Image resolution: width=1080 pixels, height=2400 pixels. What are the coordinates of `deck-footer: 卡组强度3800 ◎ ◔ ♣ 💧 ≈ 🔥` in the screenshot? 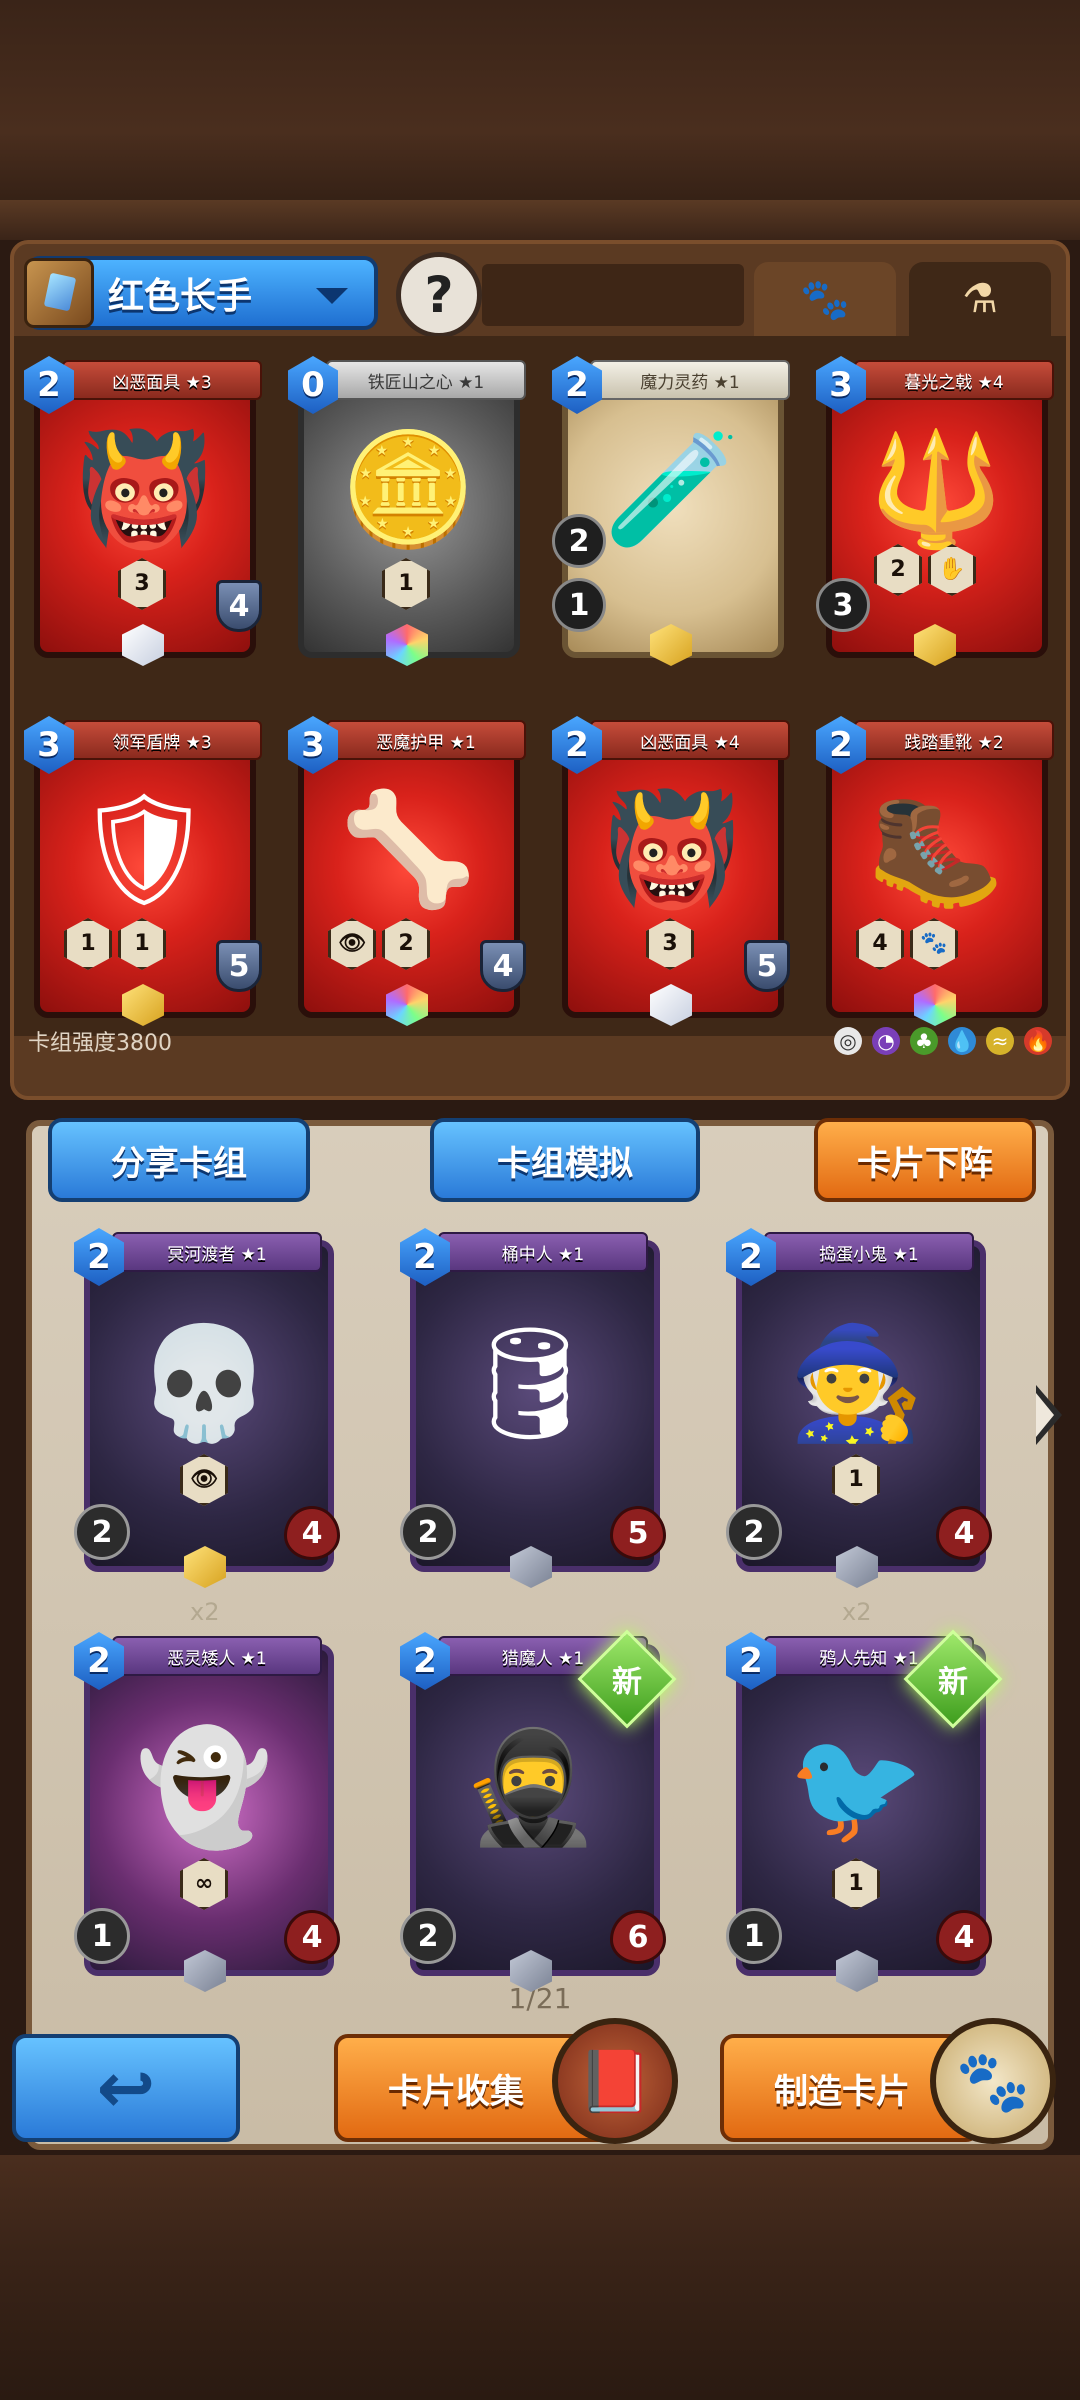 It's located at (540, 1041).